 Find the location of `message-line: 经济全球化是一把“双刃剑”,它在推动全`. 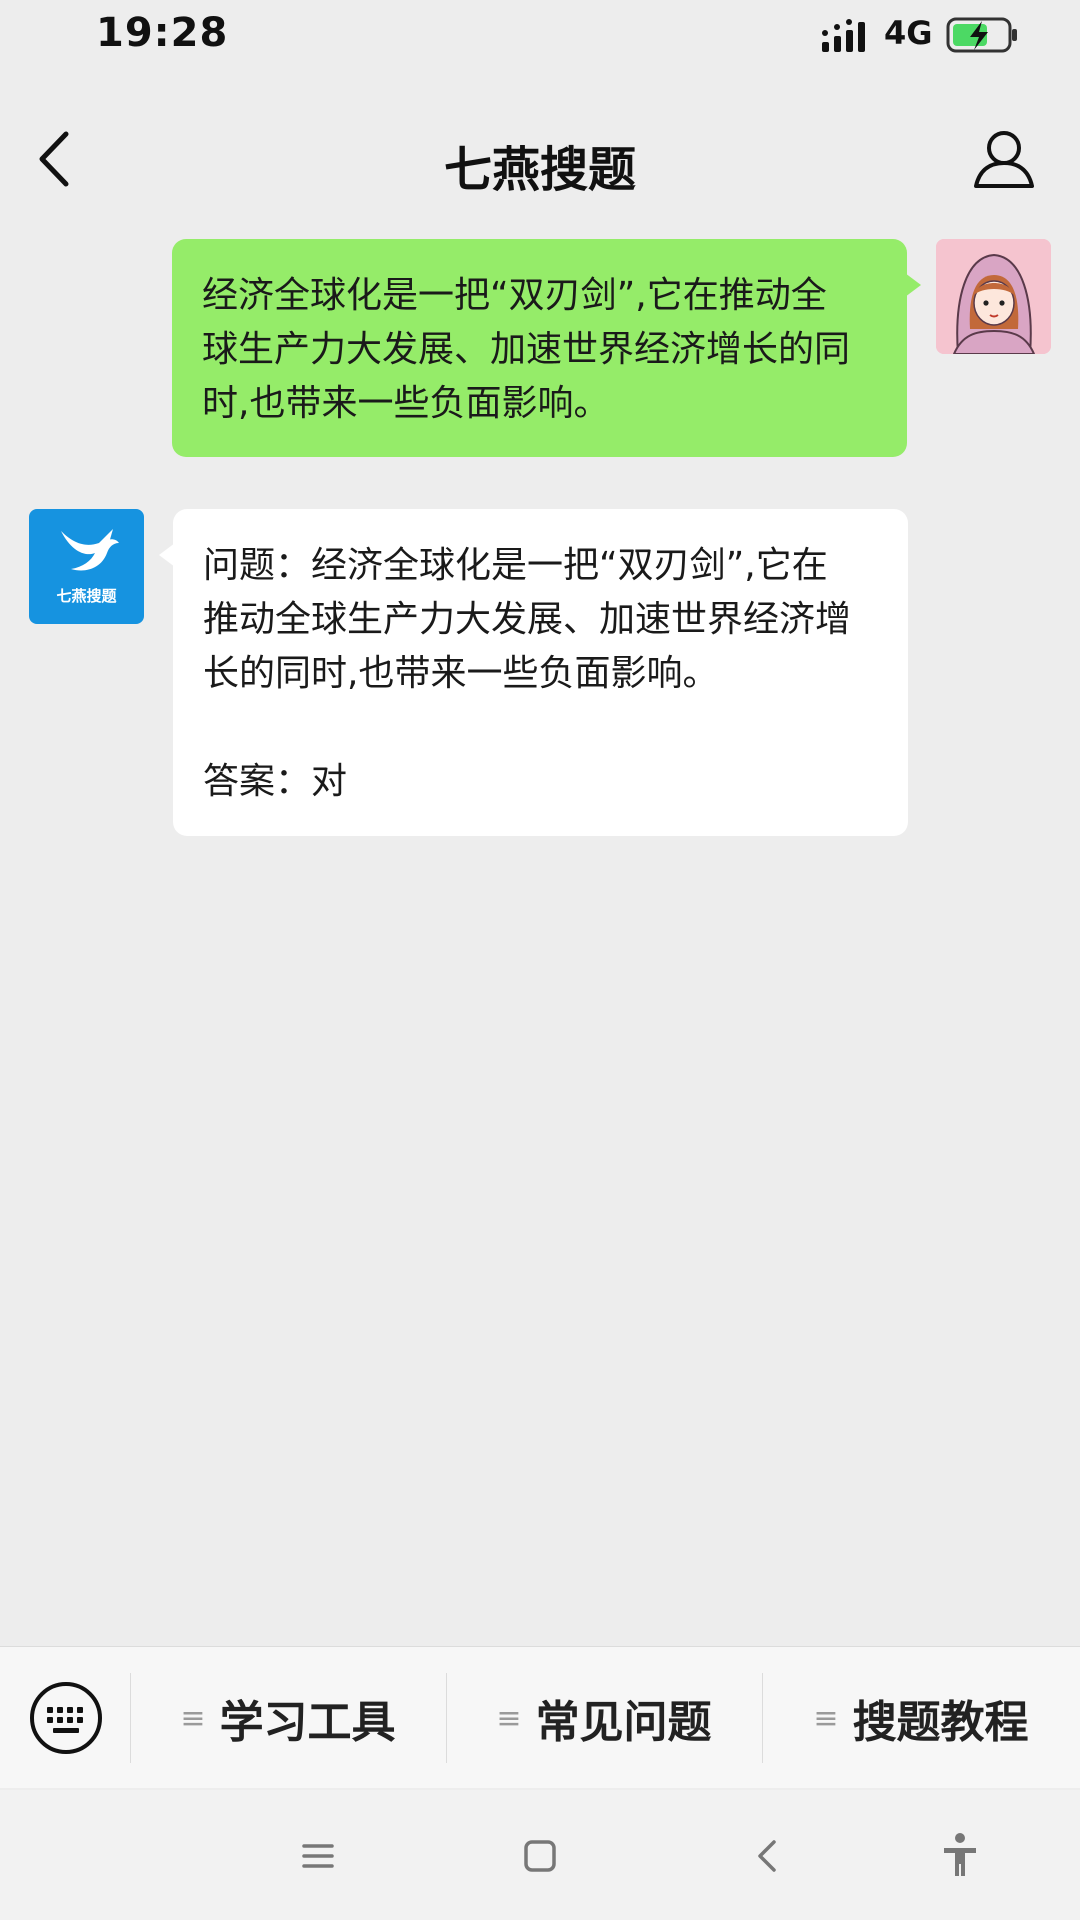

message-line: 经济全球化是一把“双刃剑”,它在推动全 is located at coordinates (514, 295).